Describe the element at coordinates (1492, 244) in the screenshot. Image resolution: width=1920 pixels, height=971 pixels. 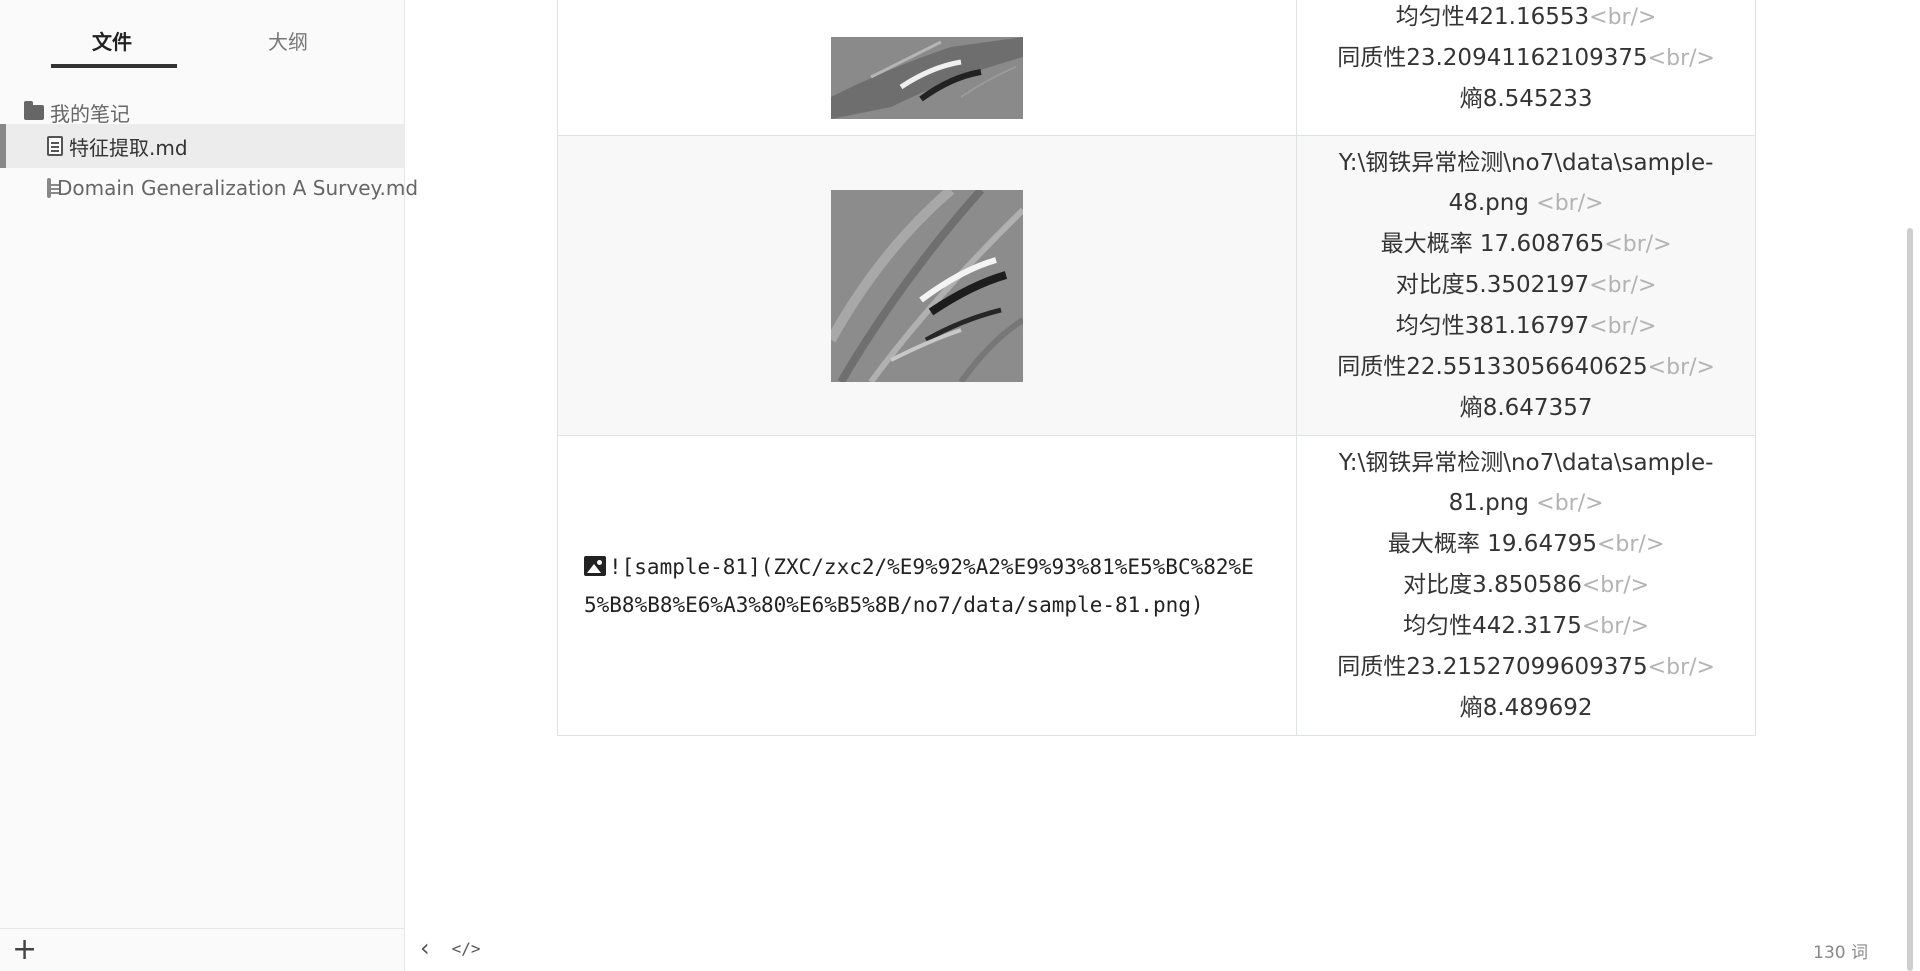
I see `max-prob-text: 最大概率 17.608765` at that location.